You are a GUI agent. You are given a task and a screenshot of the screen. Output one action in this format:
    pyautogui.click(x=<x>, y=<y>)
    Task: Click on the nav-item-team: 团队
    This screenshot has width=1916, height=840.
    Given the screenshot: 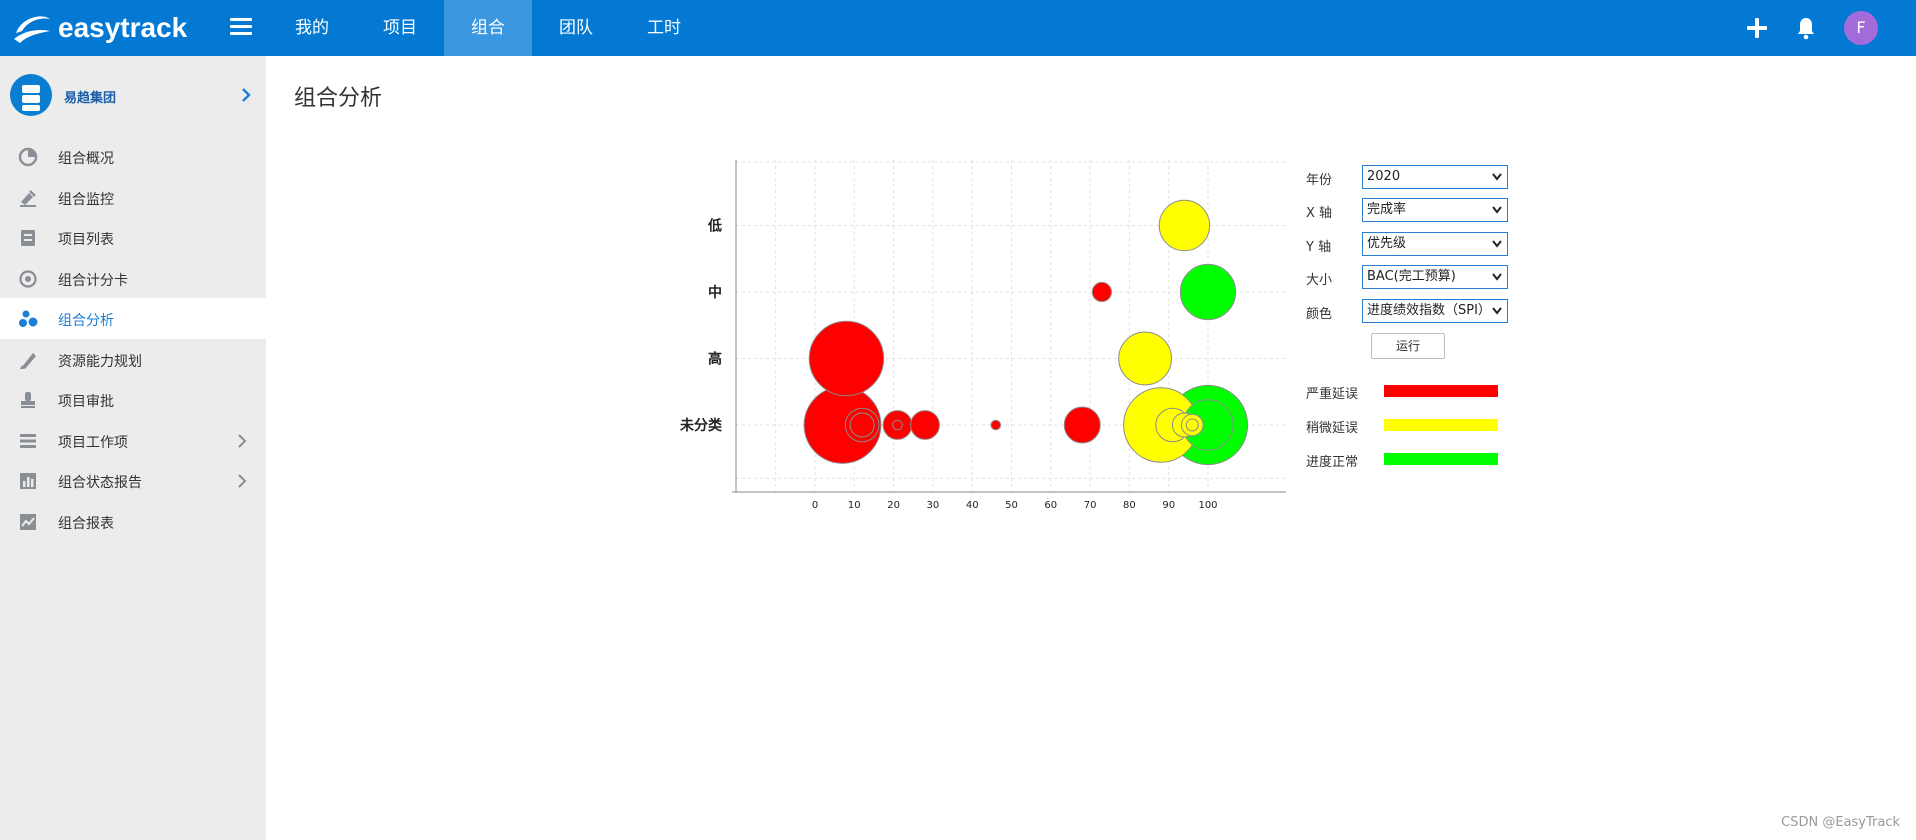 What is the action you would take?
    pyautogui.click(x=576, y=28)
    